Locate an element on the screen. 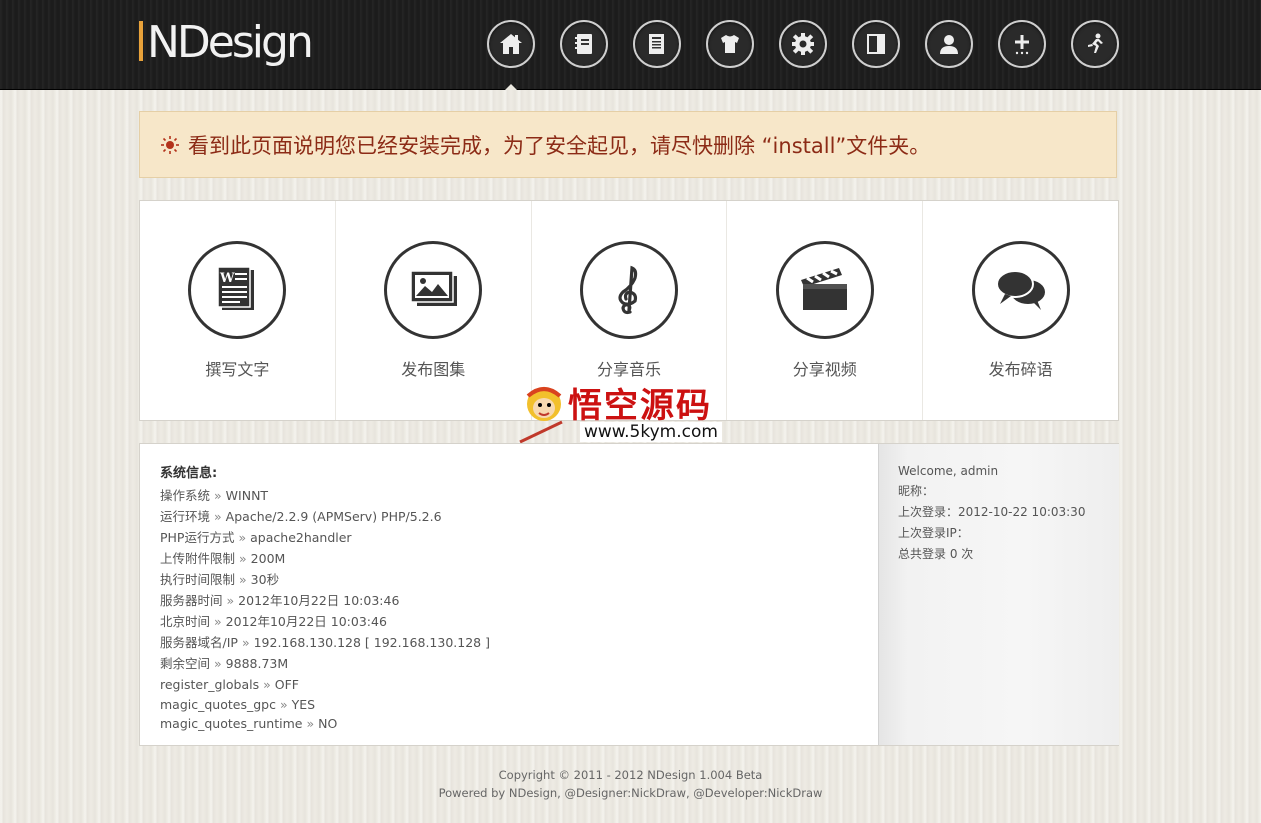 The height and width of the screenshot is (823, 1261). action-circle: W is located at coordinates (237, 290).